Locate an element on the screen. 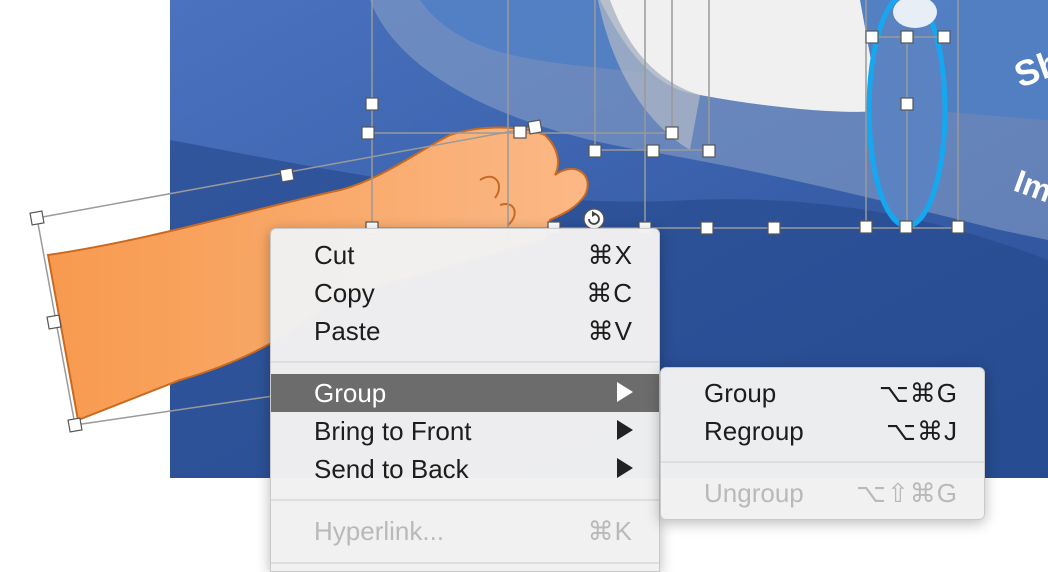 The width and height of the screenshot is (1048, 572). menu-item-bring-to-front: Bring to Front is located at coordinates (465, 431).